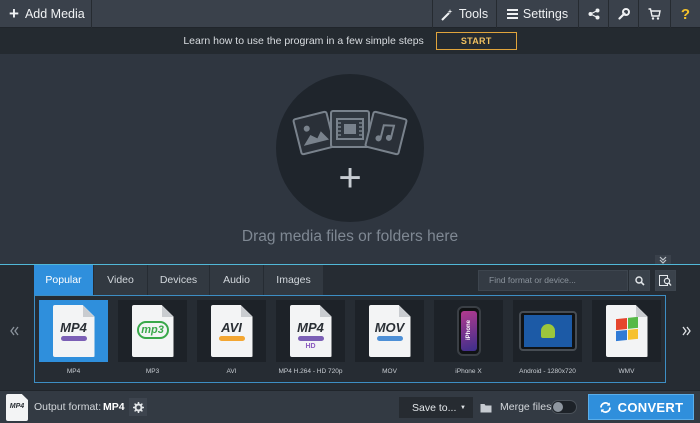 Image resolution: width=700 pixels, height=423 pixels. Describe the element at coordinates (389, 371) in the screenshot. I see `format-label: MOV` at that location.